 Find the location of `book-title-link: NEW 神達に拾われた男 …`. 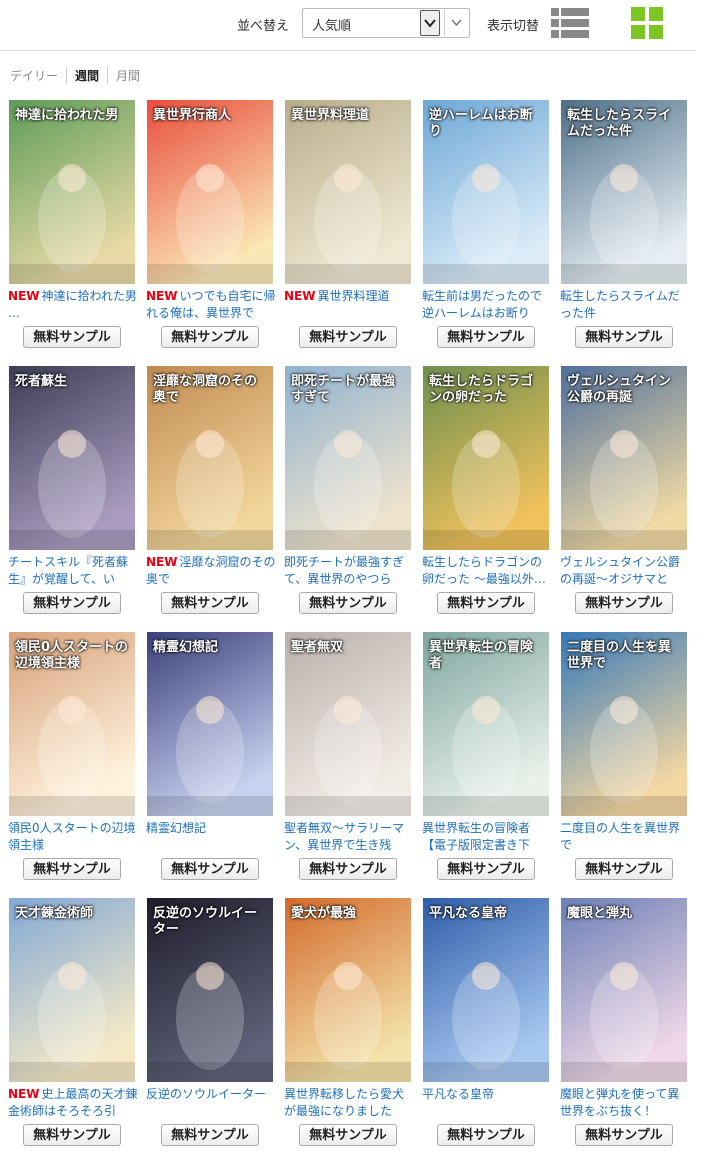

book-title-link: NEW 神達に拾われた男 … is located at coordinates (73, 305).